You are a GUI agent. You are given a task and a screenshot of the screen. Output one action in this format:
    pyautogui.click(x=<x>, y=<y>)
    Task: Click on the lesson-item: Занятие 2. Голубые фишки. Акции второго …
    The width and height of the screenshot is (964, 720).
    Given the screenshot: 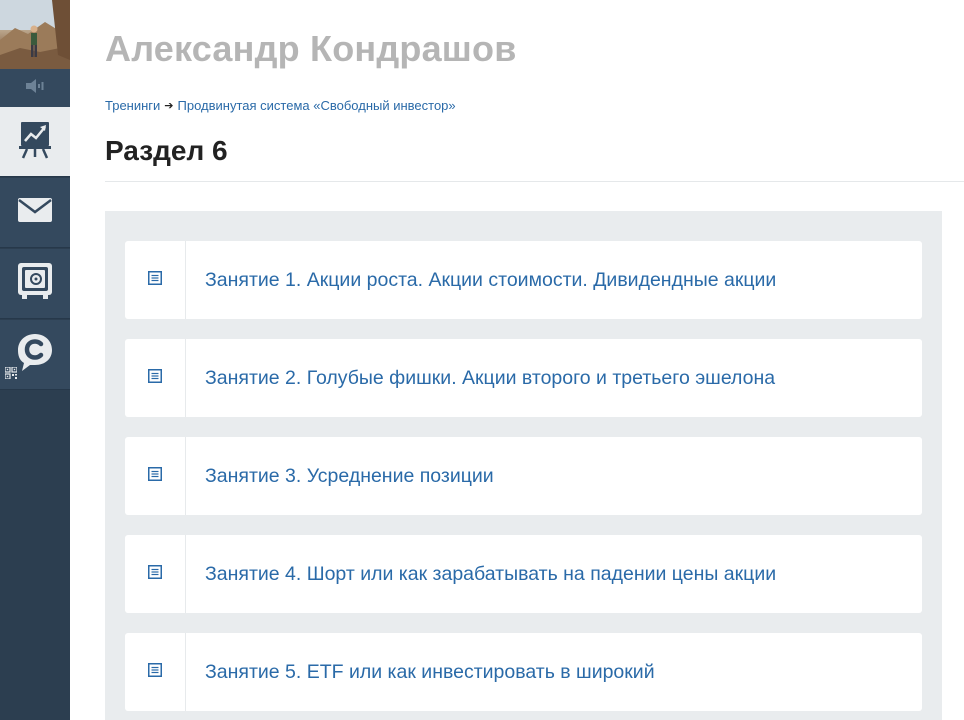 What is the action you would take?
    pyautogui.click(x=523, y=378)
    